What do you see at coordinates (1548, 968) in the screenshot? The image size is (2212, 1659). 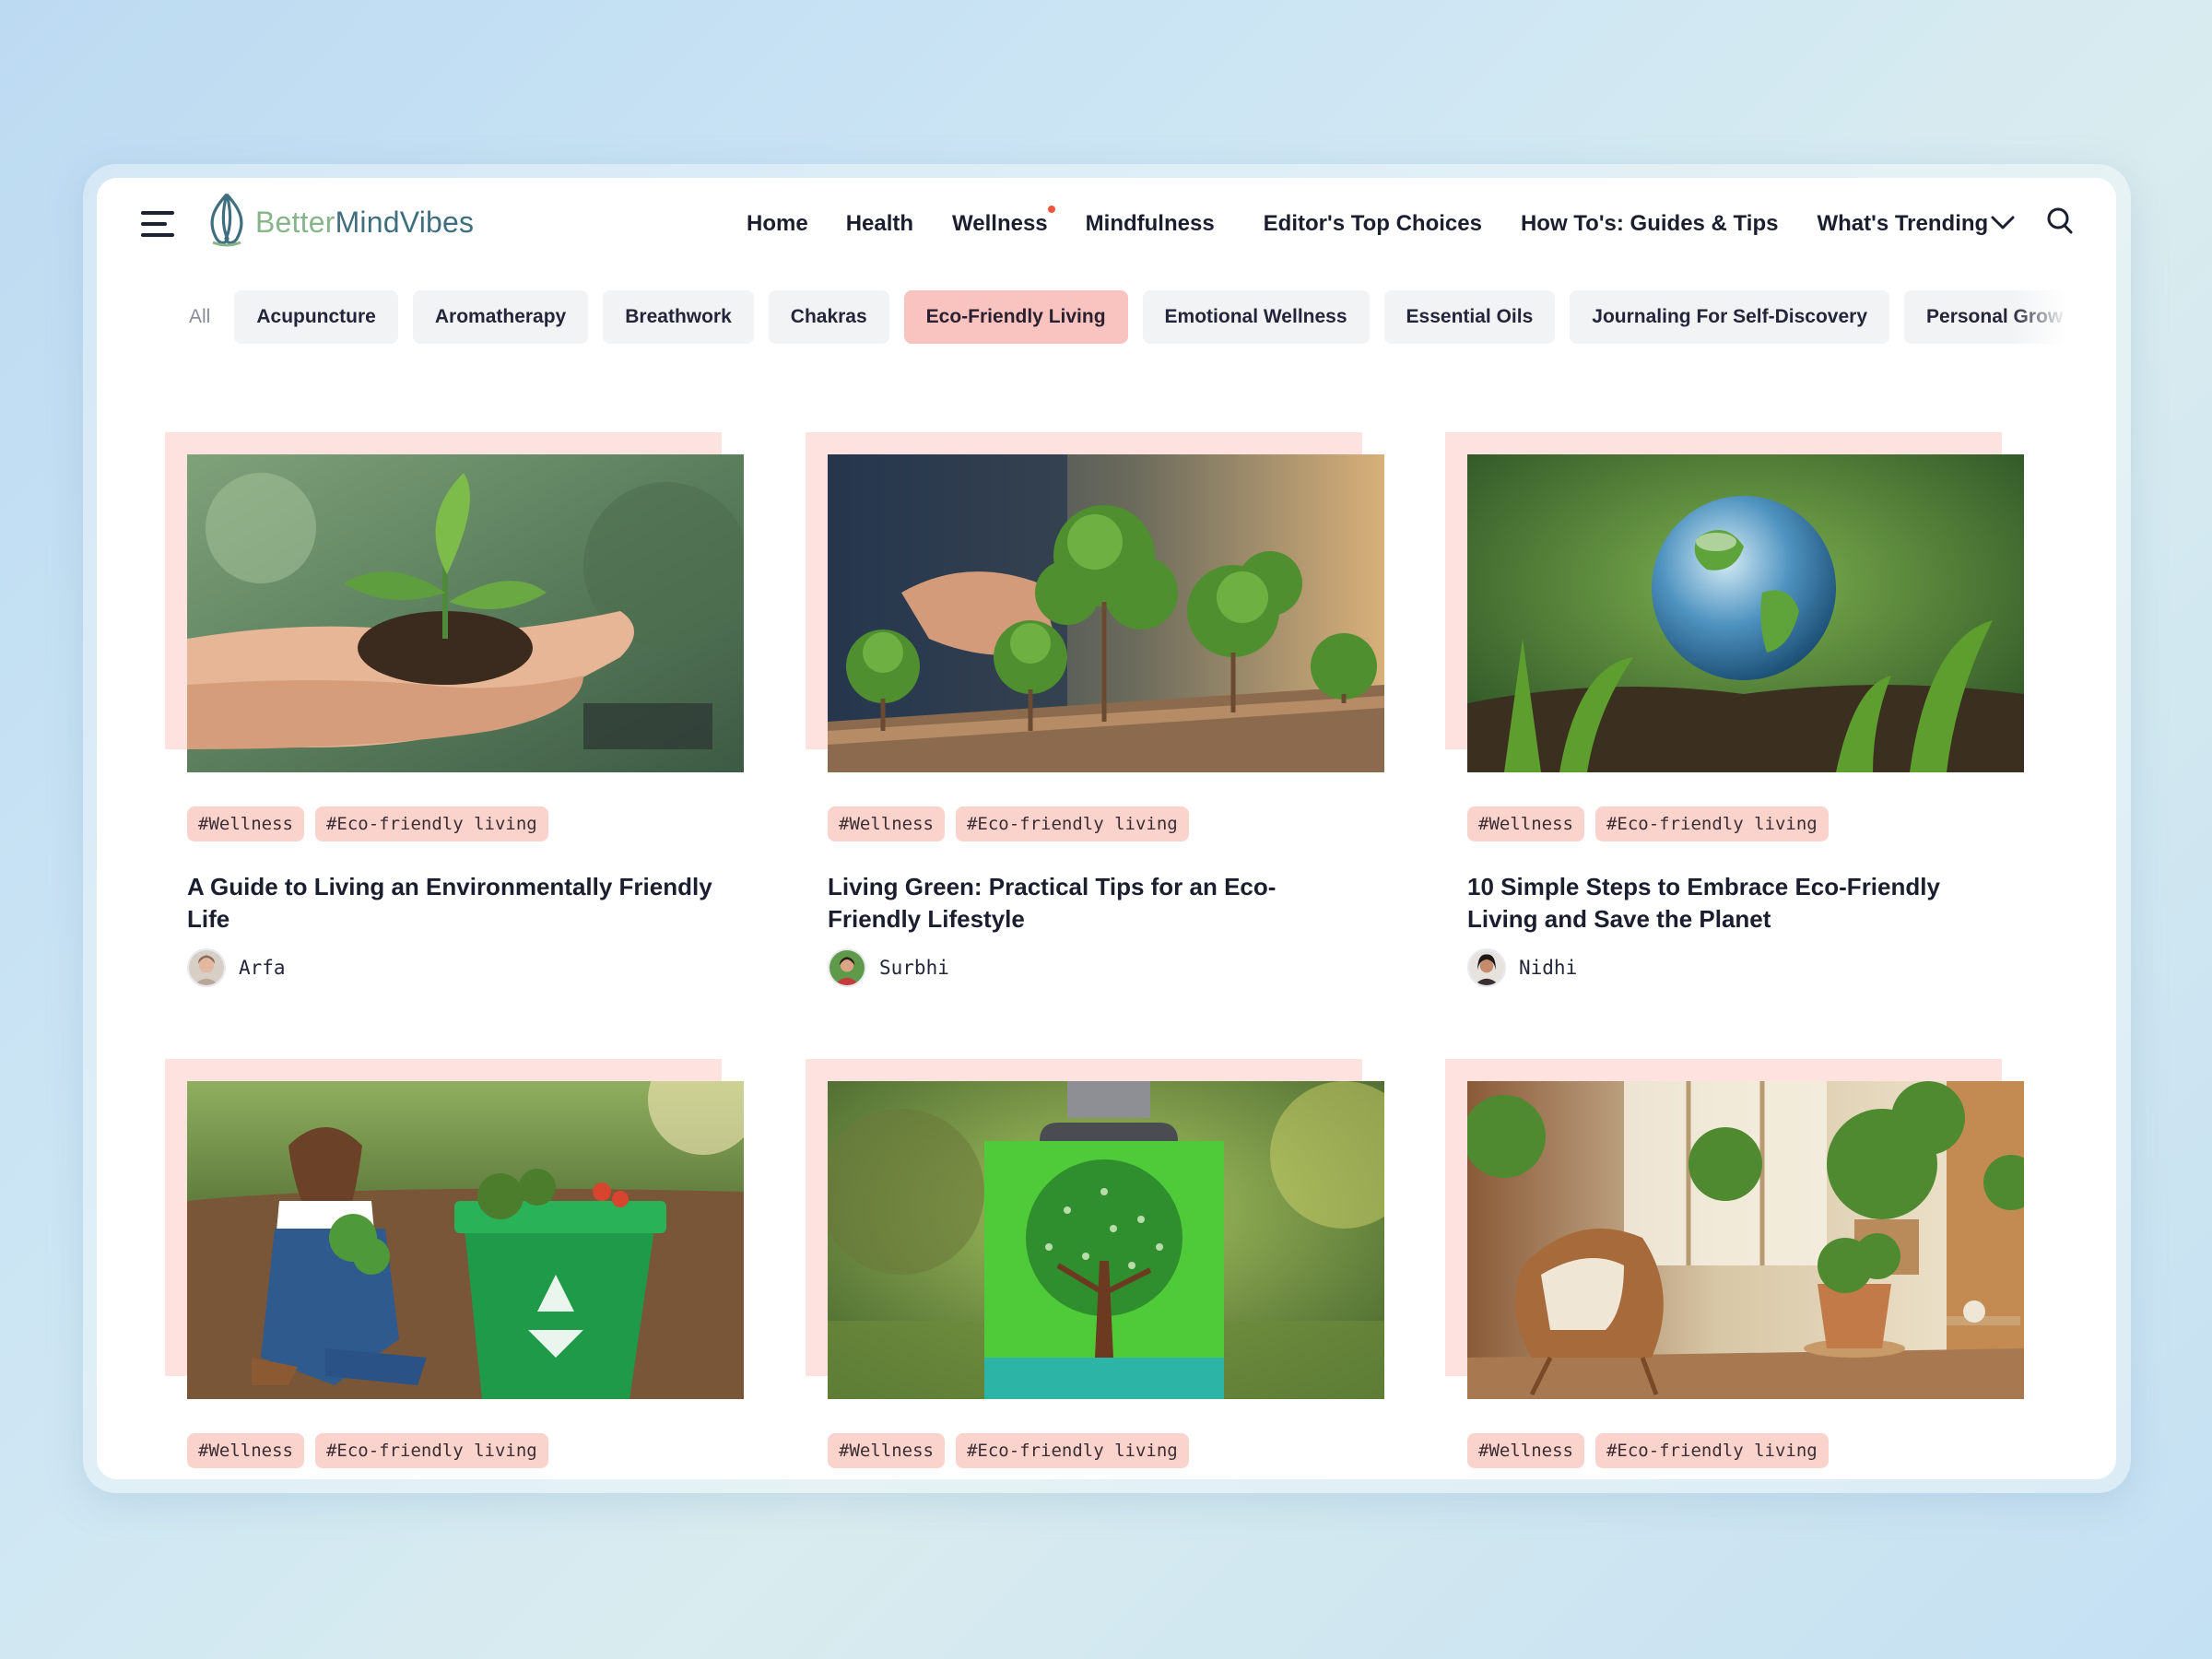 I see `author-name: Nidhi` at bounding box center [1548, 968].